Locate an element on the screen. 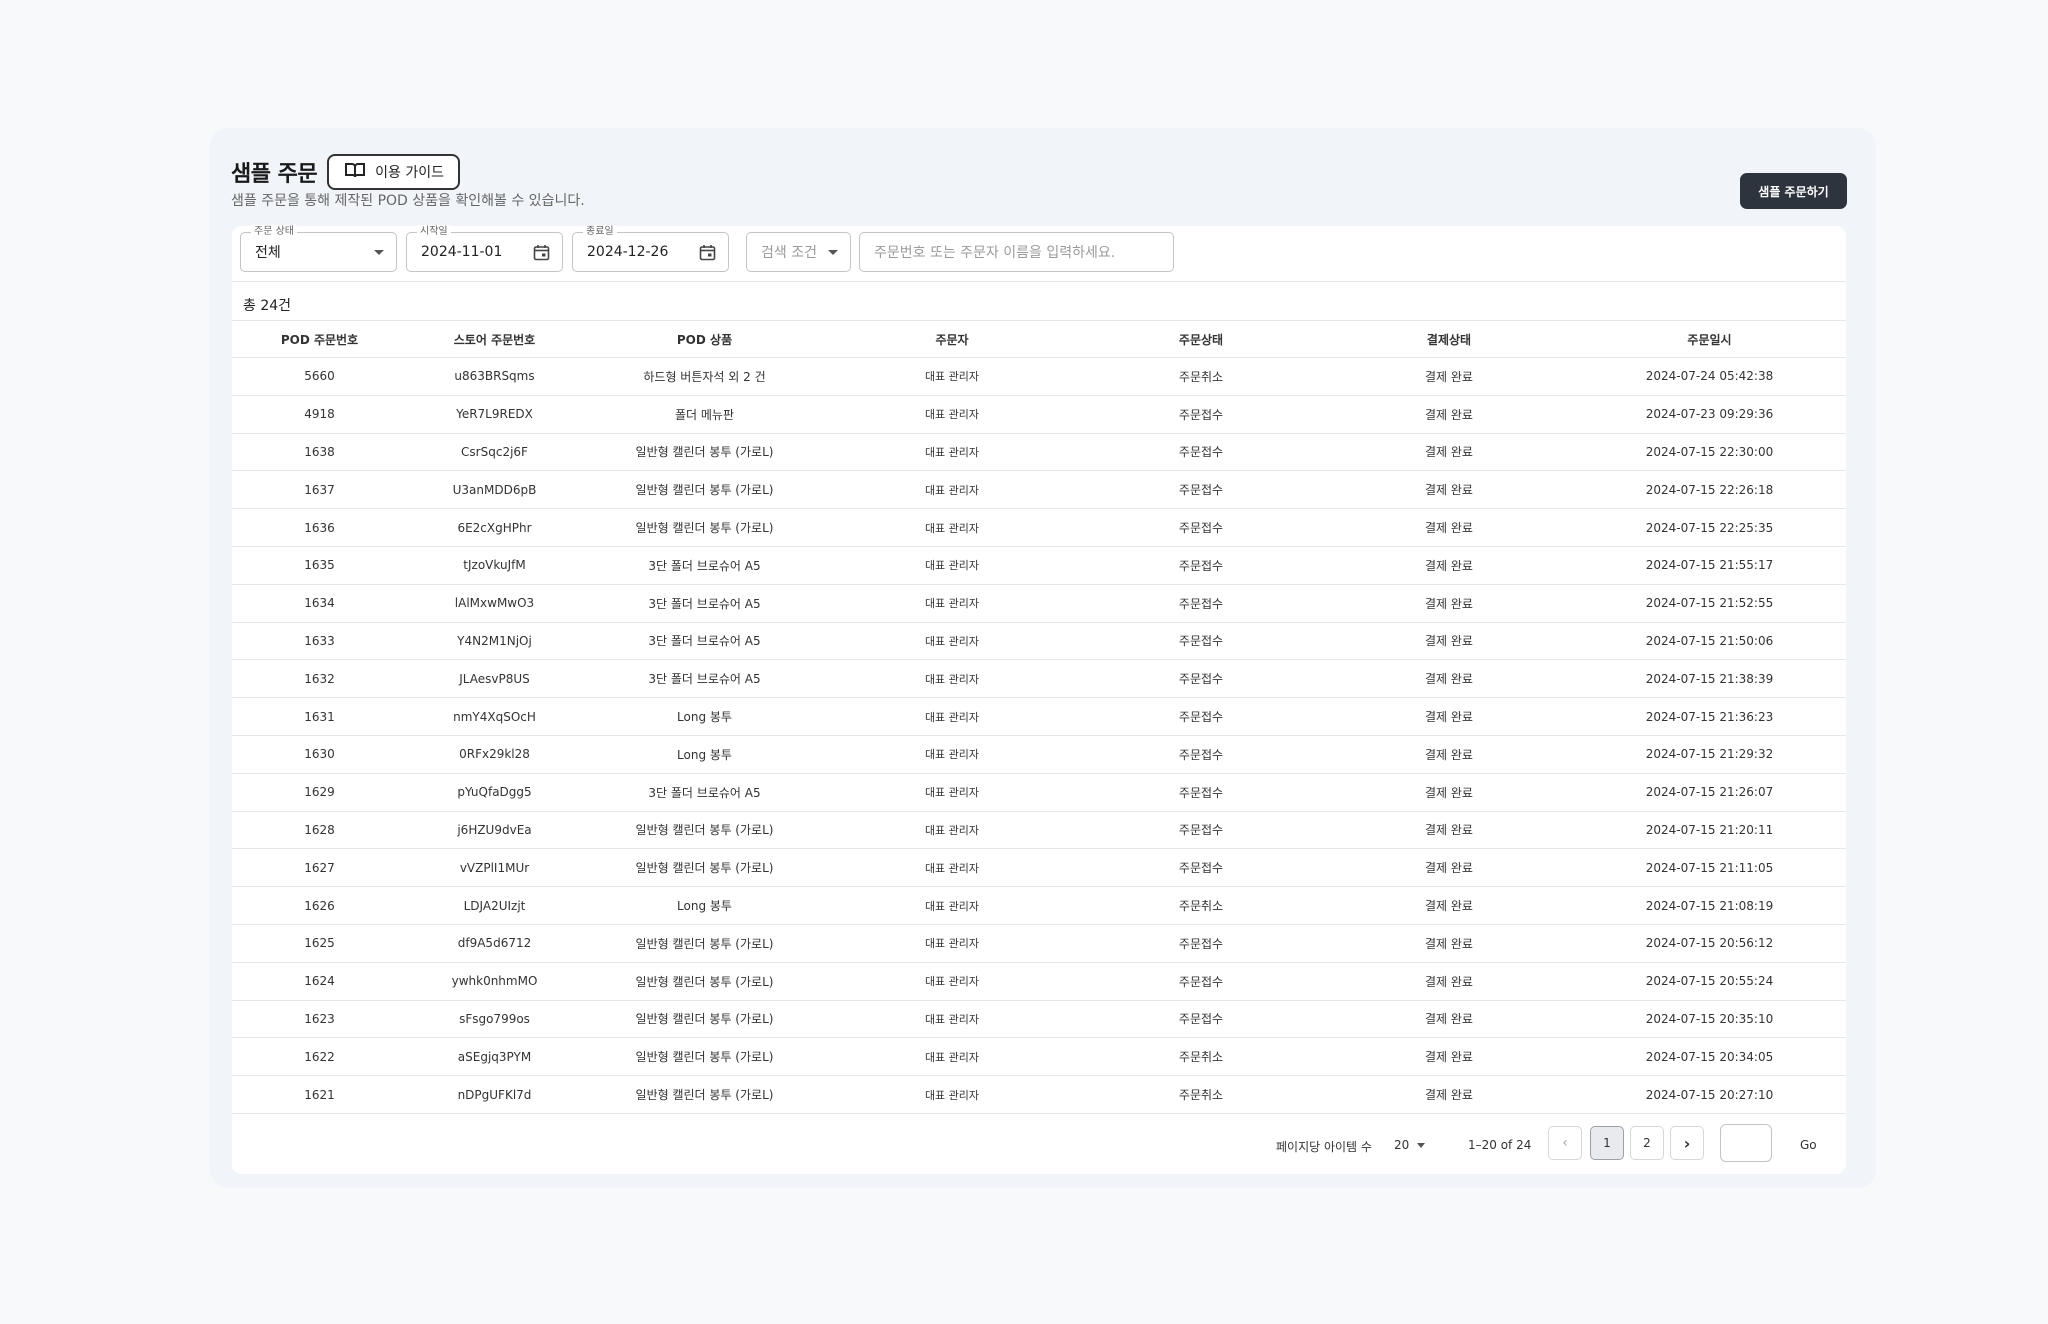  per-page-label: 페이지당 아이템 수 is located at coordinates (1324, 1147).